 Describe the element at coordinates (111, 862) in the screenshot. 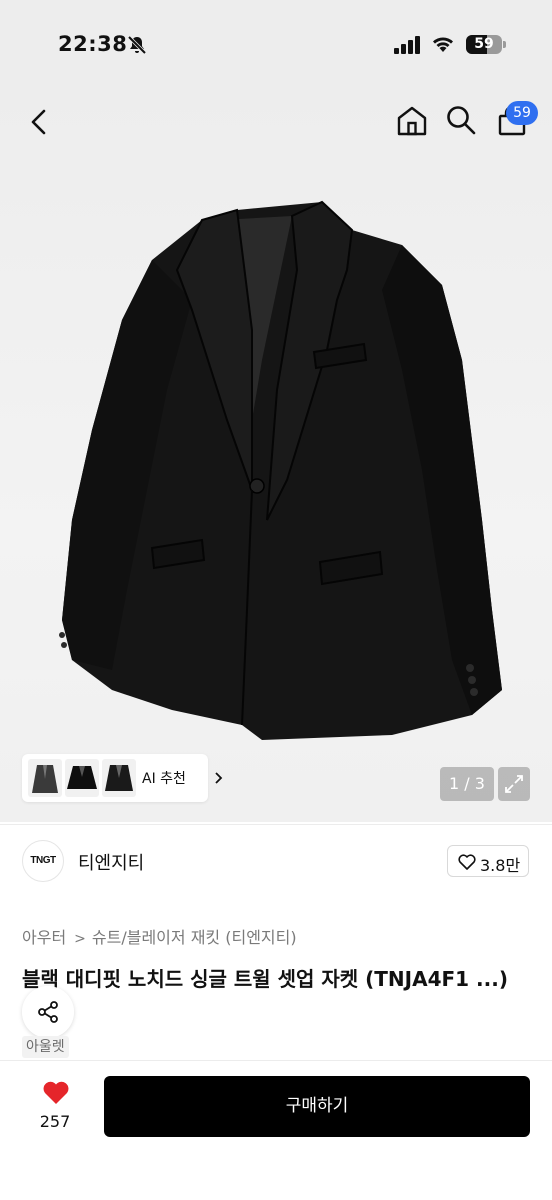

I see `brand-name: 티엔지티` at that location.